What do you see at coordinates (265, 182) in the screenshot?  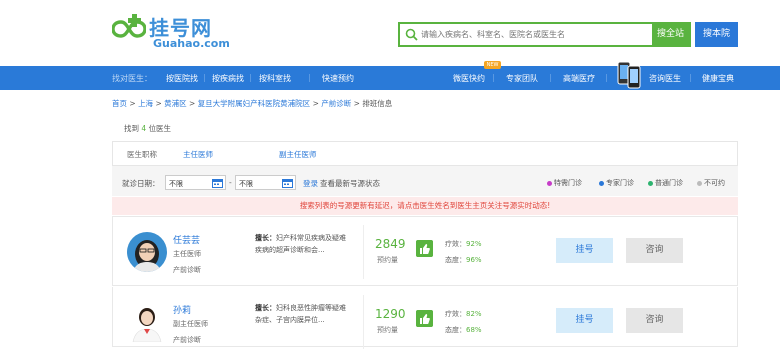 I see `date-to-input: 不限` at bounding box center [265, 182].